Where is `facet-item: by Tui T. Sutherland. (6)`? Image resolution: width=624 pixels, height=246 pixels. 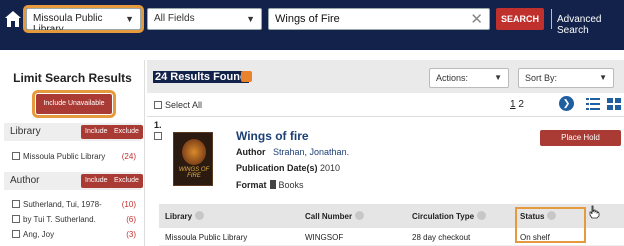
facet-item: by Tui T. Sutherland. (6) is located at coordinates (74, 219).